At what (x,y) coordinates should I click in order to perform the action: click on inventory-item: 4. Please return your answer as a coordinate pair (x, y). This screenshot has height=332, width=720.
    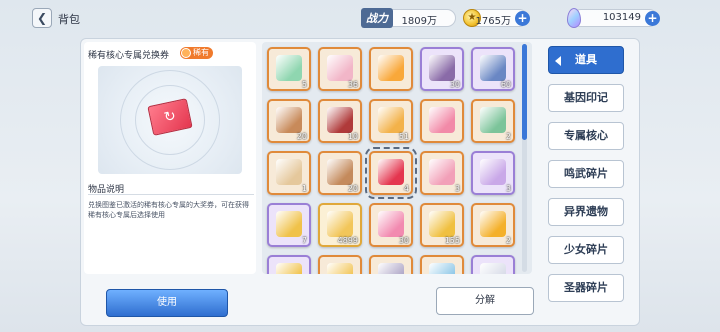
    Looking at the image, I should click on (391, 173).